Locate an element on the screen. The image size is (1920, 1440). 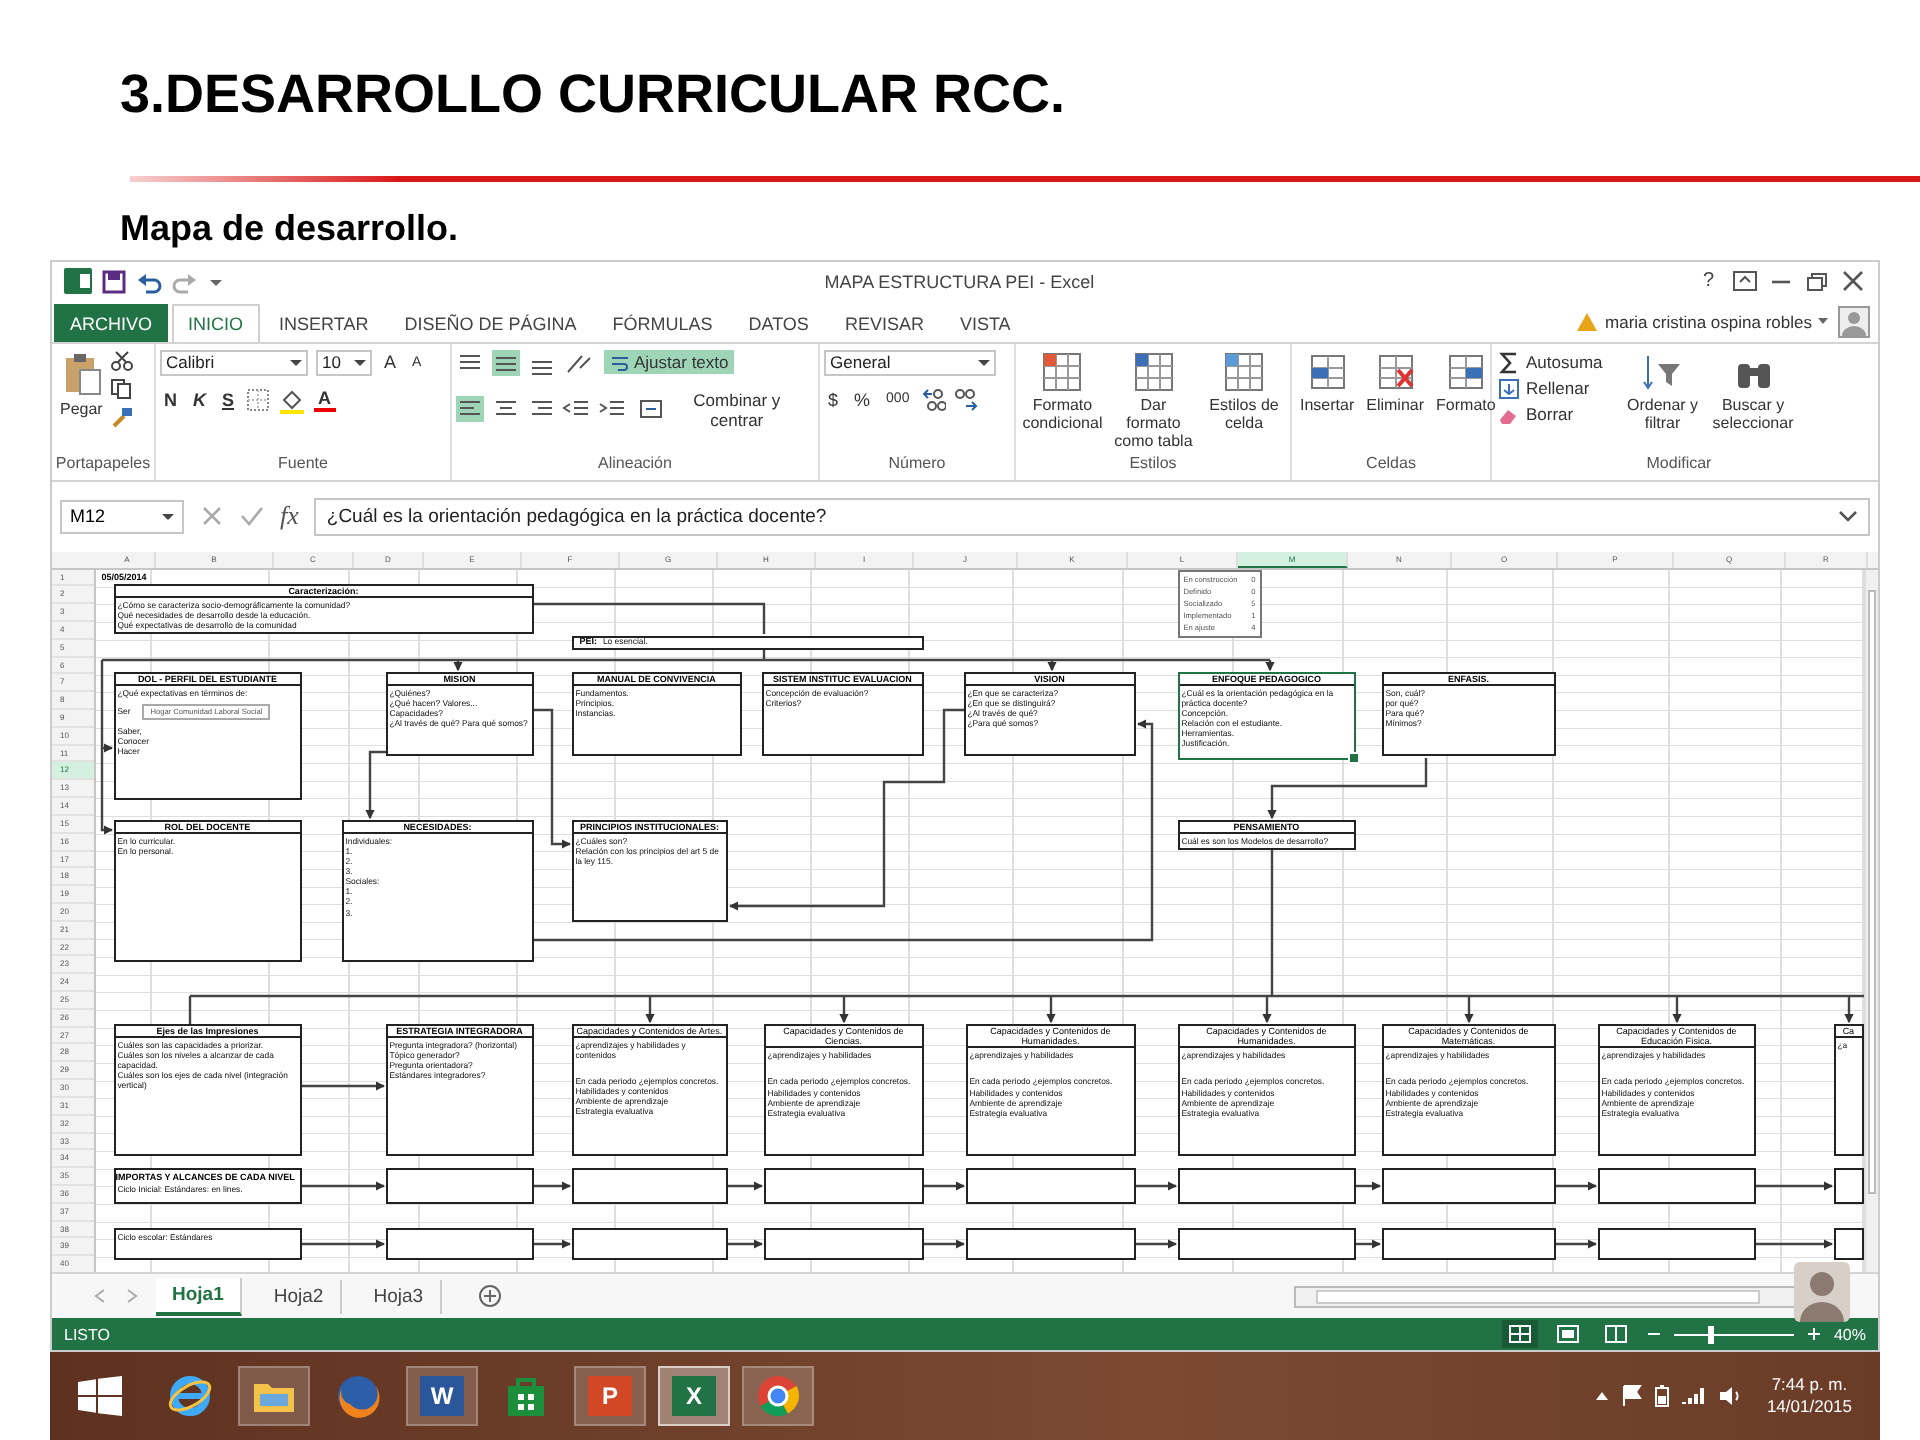
increase-decimal-icon is located at coordinates (933, 399).